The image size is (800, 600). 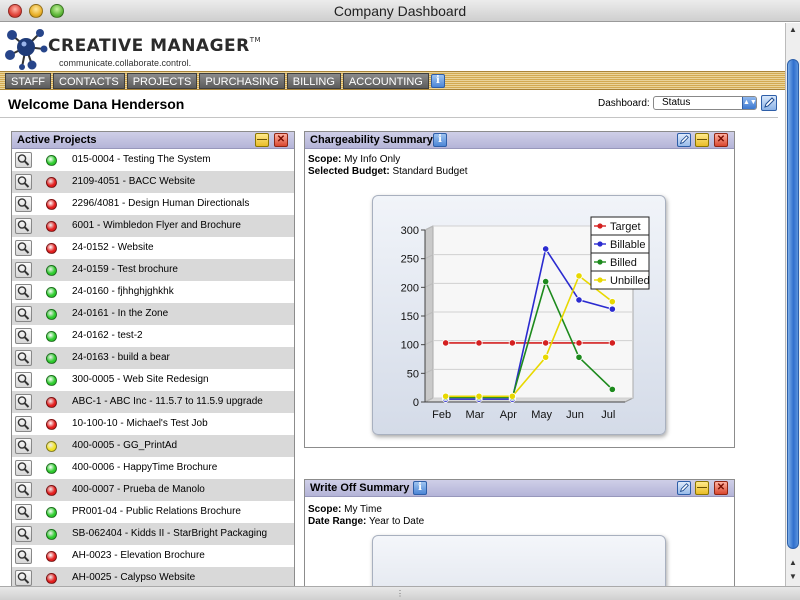 What do you see at coordinates (160, 204) in the screenshot?
I see `project-name-link: 2296/4081 - Design Human Directionals` at bounding box center [160, 204].